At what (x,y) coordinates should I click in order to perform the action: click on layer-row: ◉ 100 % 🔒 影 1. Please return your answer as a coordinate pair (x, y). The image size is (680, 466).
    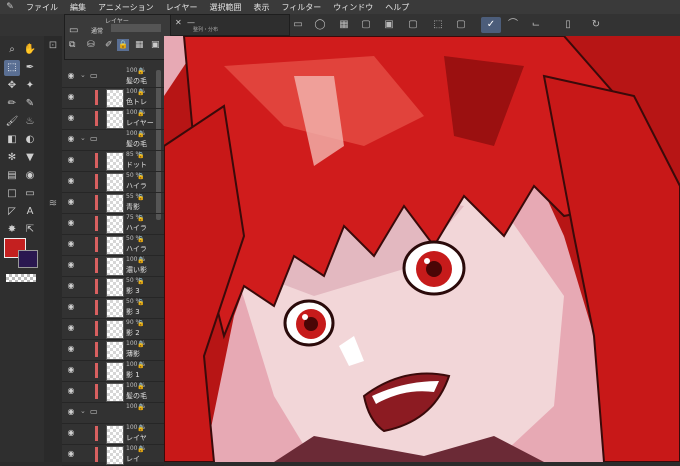
    Looking at the image, I should click on (113, 371).